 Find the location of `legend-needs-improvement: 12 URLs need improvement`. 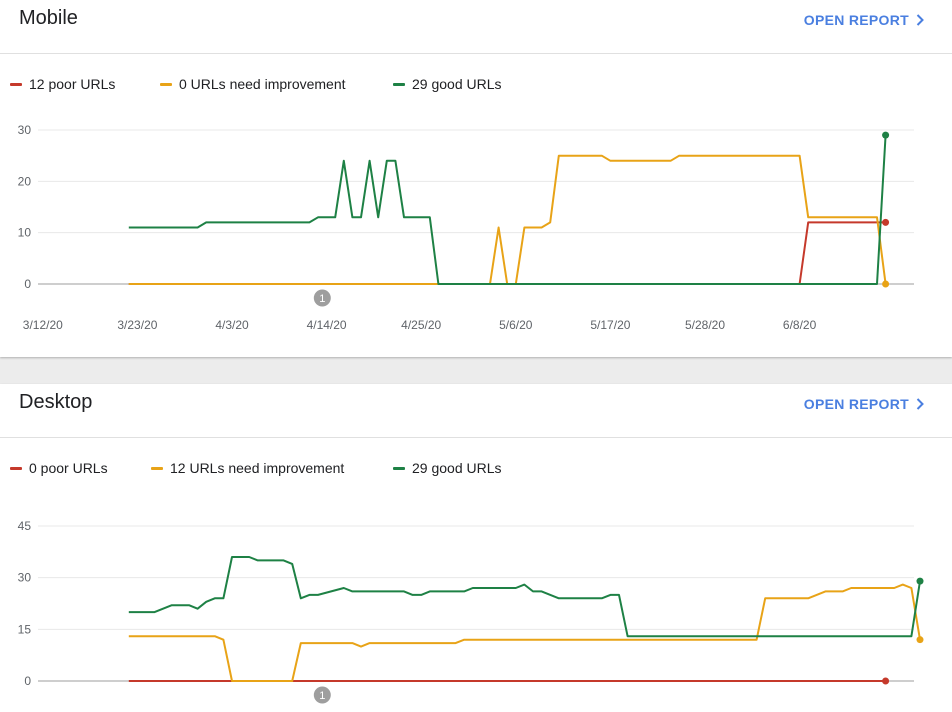

legend-needs-improvement: 12 URLs need improvement is located at coordinates (247, 468).